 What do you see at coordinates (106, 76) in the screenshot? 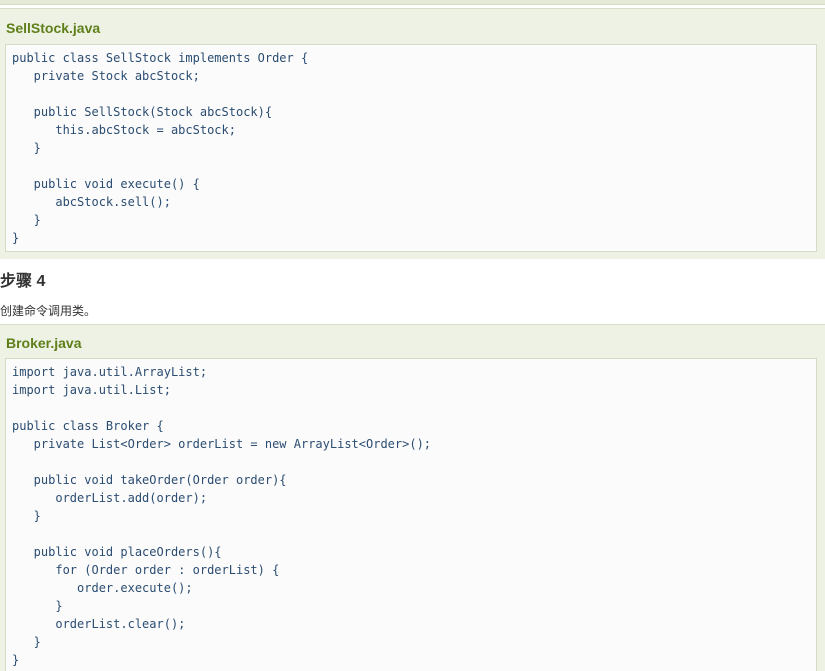
I see `code-line: private Stock abcStock;` at bounding box center [106, 76].